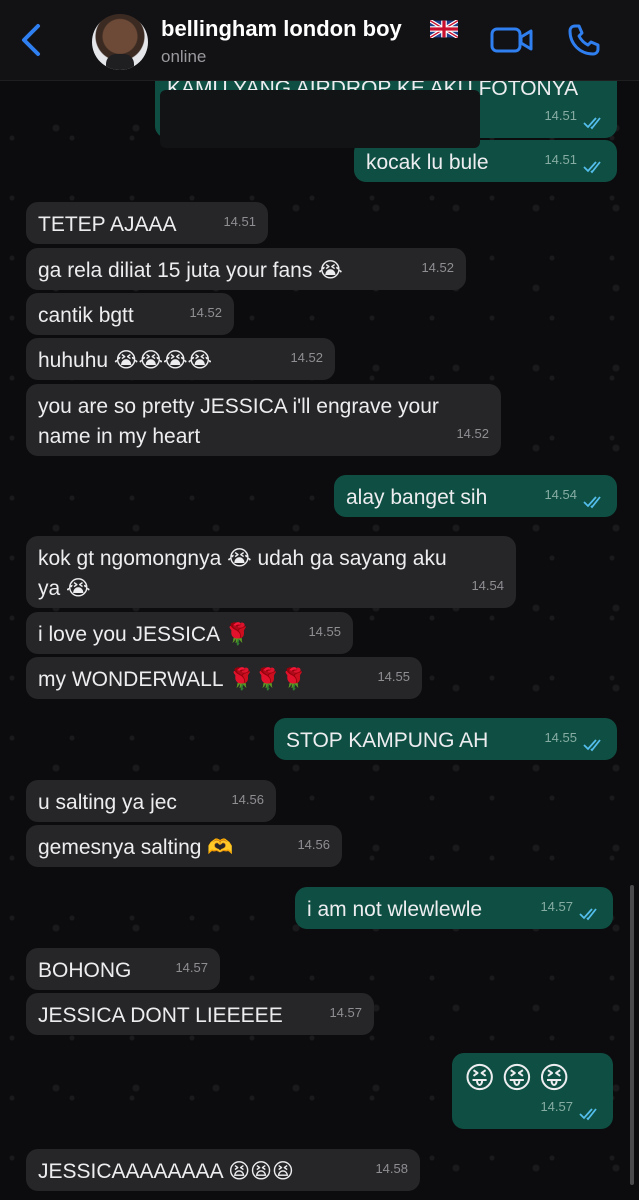  I want to click on message-text: my WONDERWALL 🌹🌹🌹, so click(173, 679).